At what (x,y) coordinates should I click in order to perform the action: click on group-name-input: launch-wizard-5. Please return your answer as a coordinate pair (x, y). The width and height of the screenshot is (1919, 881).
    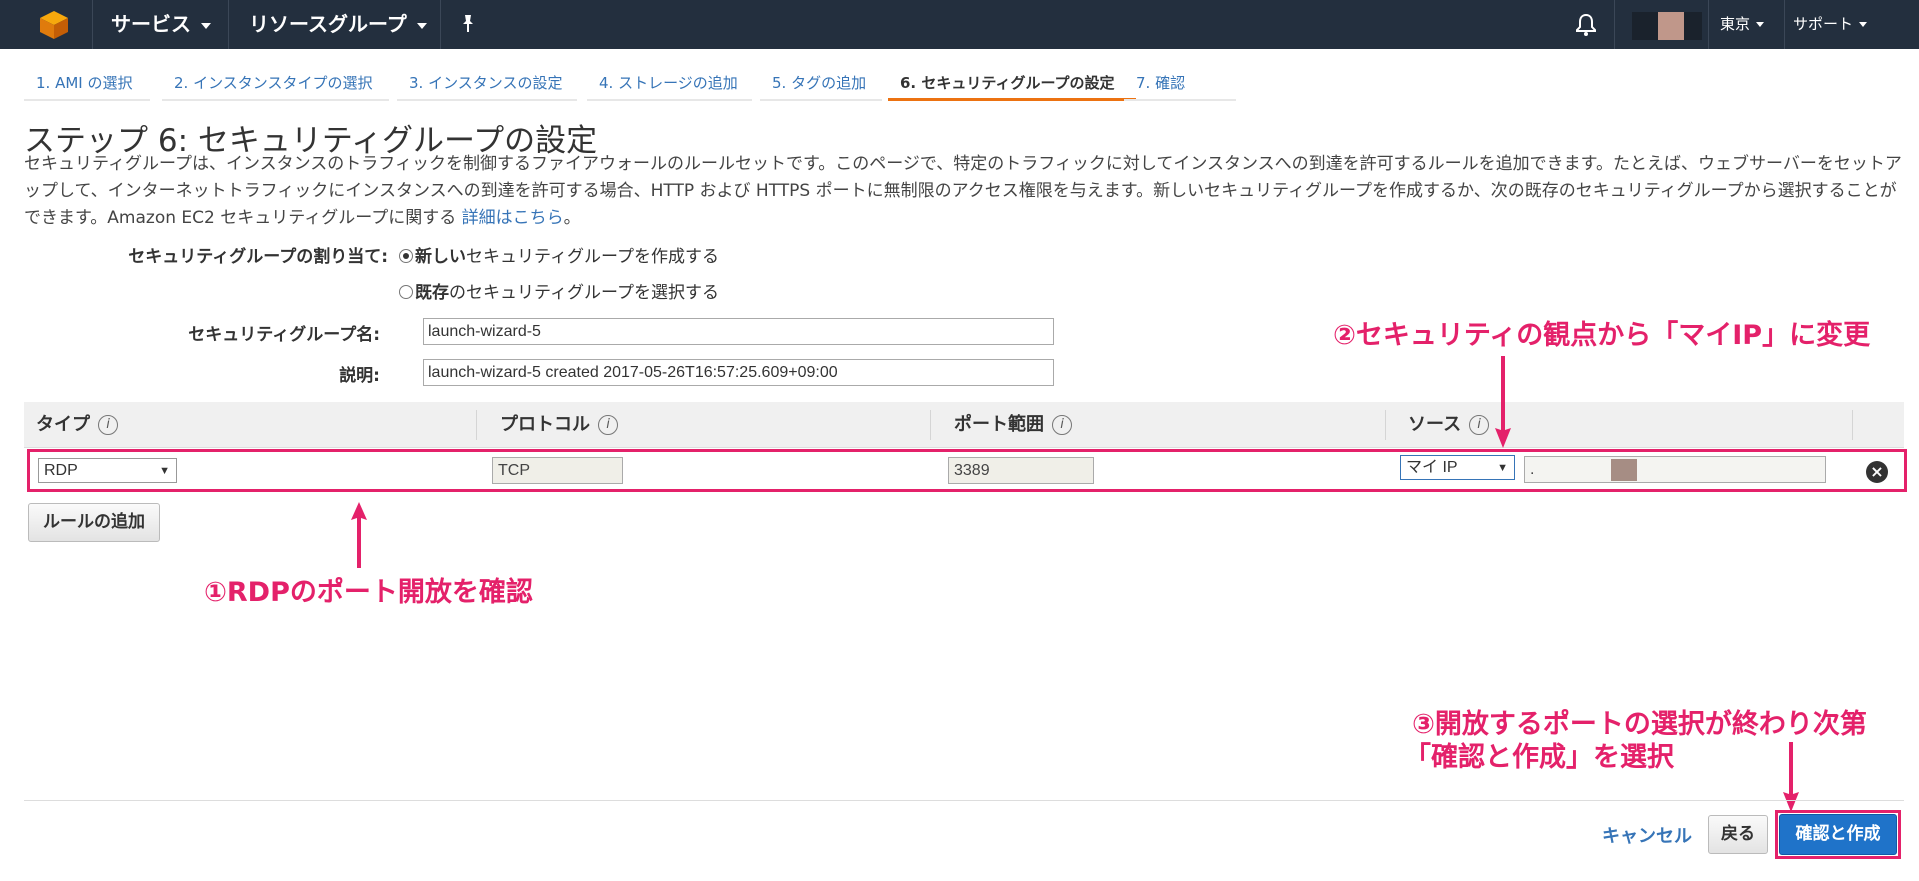
    Looking at the image, I should click on (738, 331).